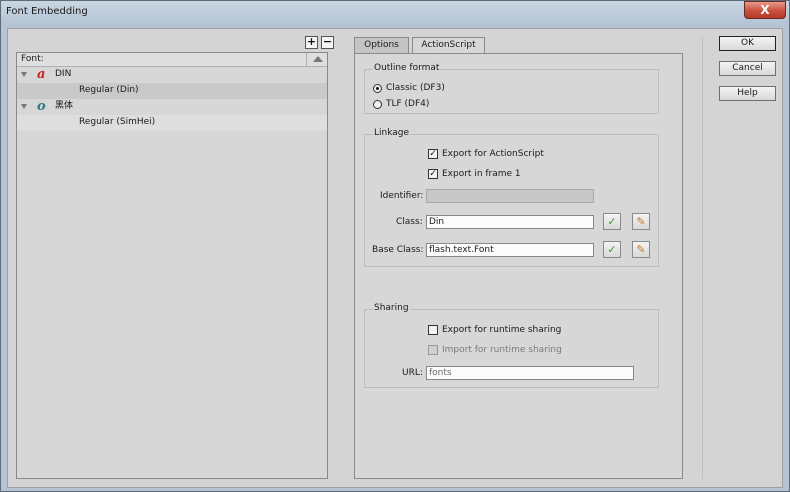  What do you see at coordinates (172, 60) in the screenshot?
I see `font-list-header: Font:` at bounding box center [172, 60].